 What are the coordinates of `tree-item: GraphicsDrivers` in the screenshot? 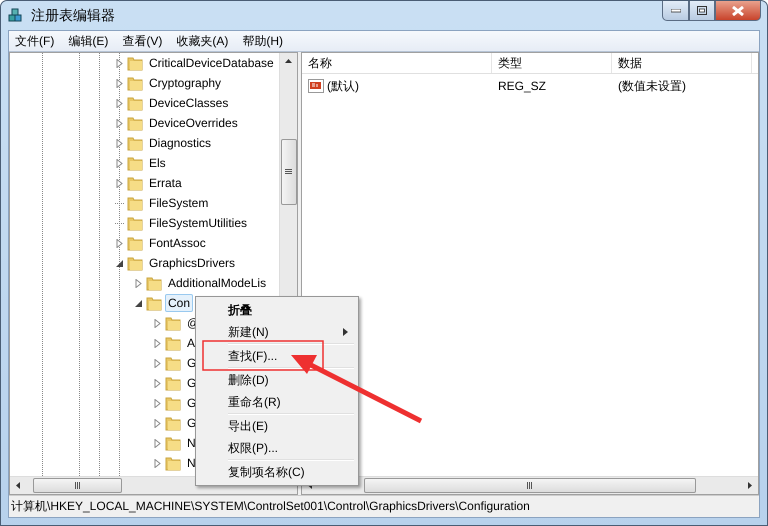 It's located at (192, 263).